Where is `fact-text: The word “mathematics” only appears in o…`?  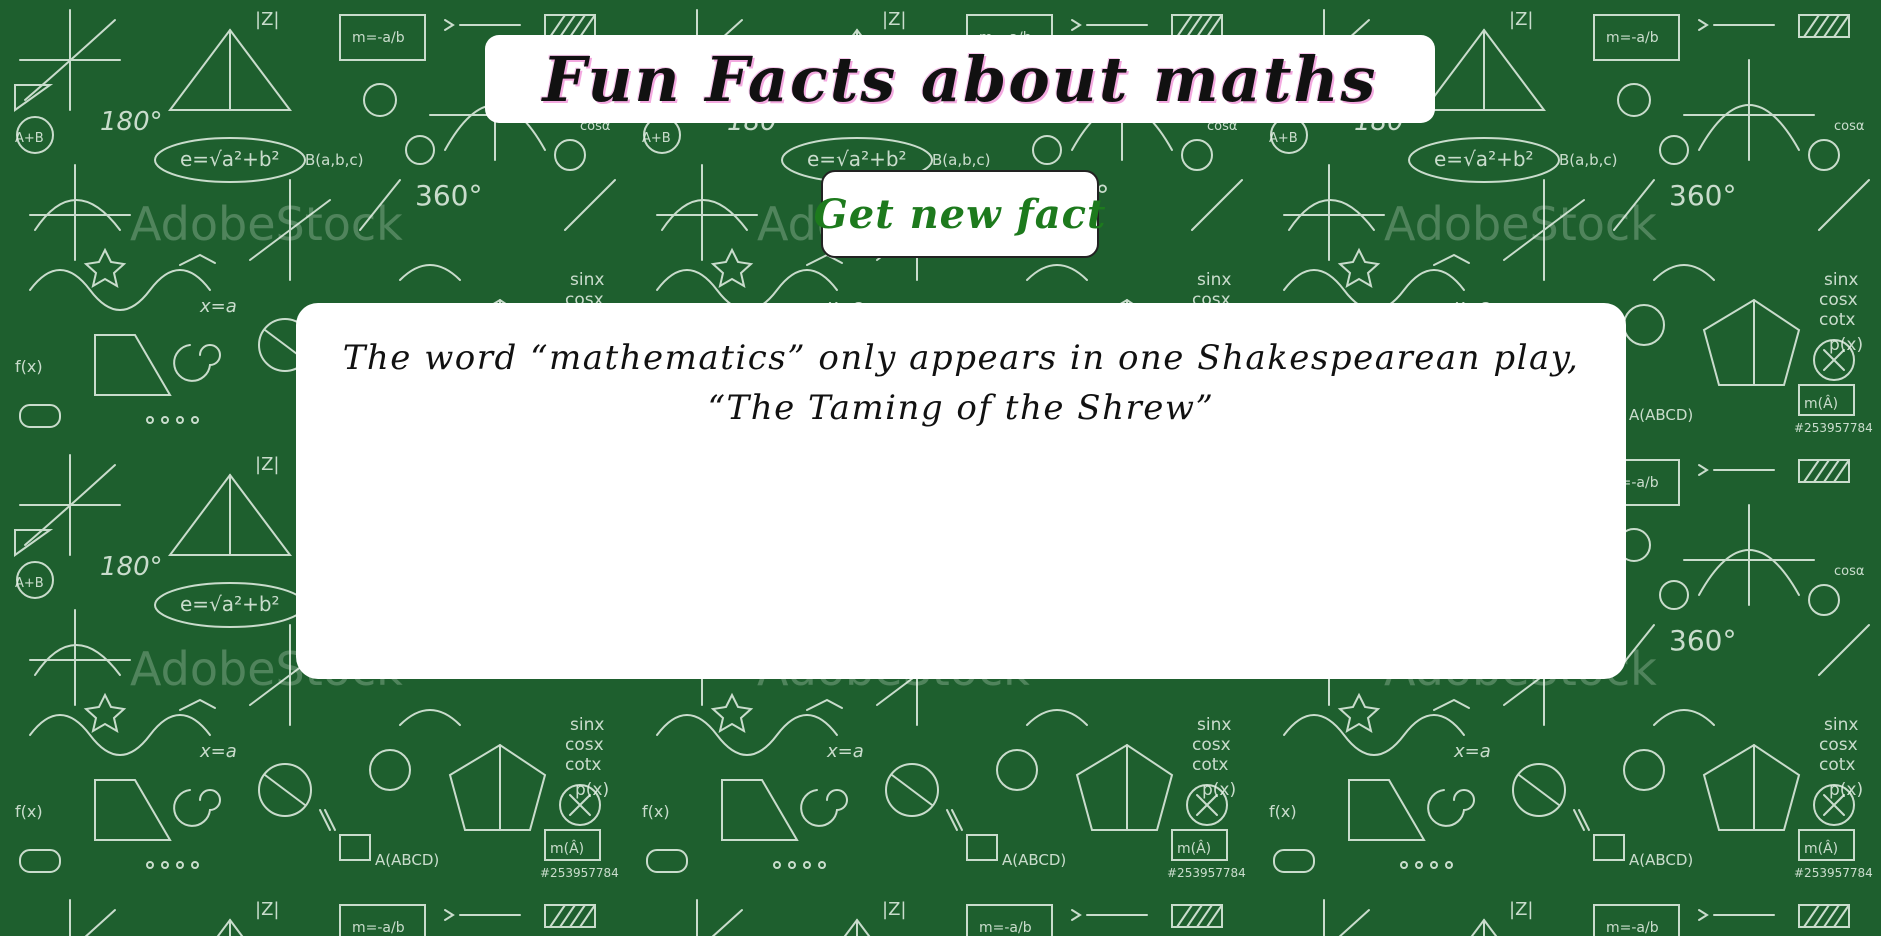 fact-text: The word “mathematics” only appears in o… is located at coordinates (961, 383).